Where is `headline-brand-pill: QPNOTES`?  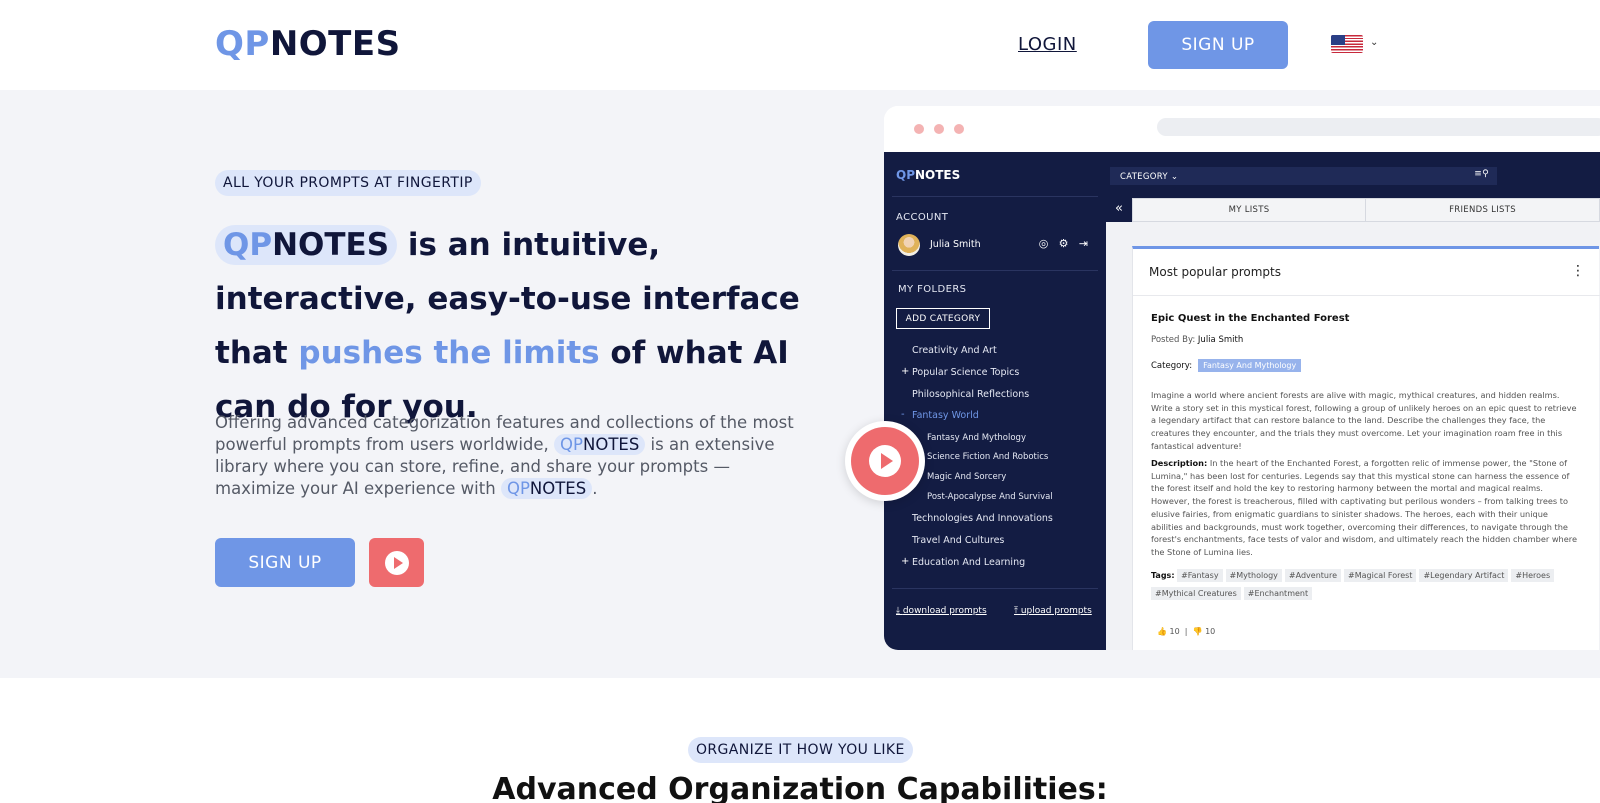
headline-brand-pill: QPNOTES is located at coordinates (306, 245).